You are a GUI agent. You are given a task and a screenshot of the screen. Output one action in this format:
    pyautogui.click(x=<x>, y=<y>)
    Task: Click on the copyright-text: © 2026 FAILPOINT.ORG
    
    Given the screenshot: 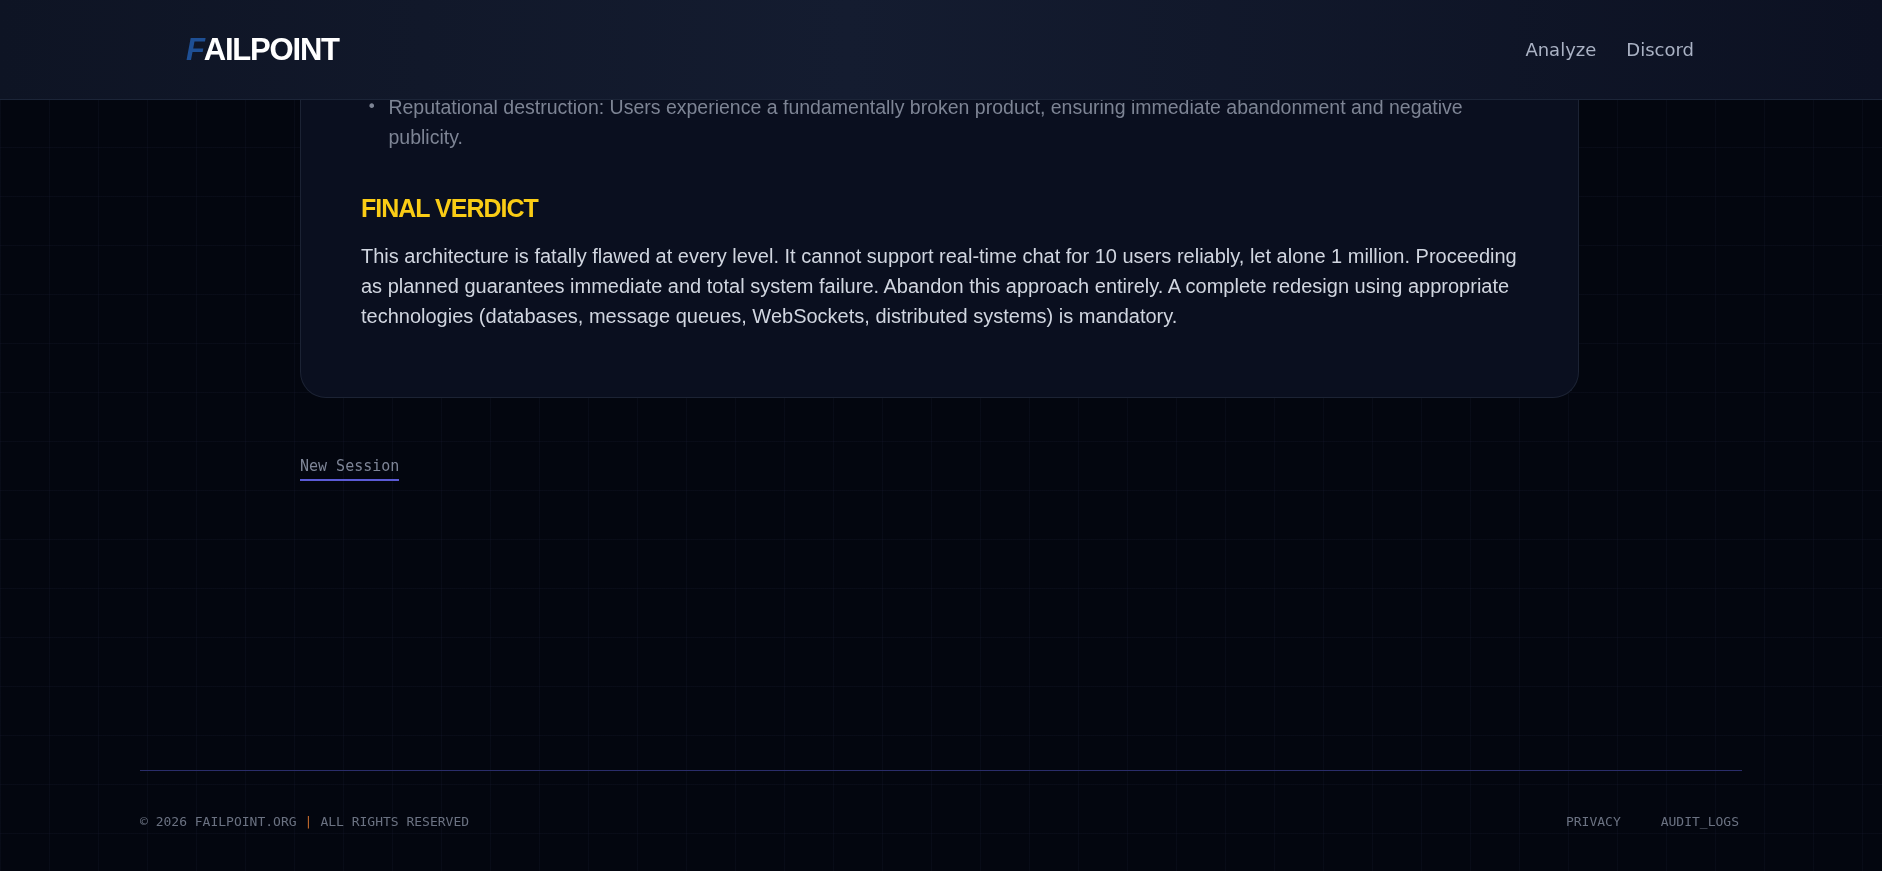 What is the action you would take?
    pyautogui.click(x=218, y=821)
    